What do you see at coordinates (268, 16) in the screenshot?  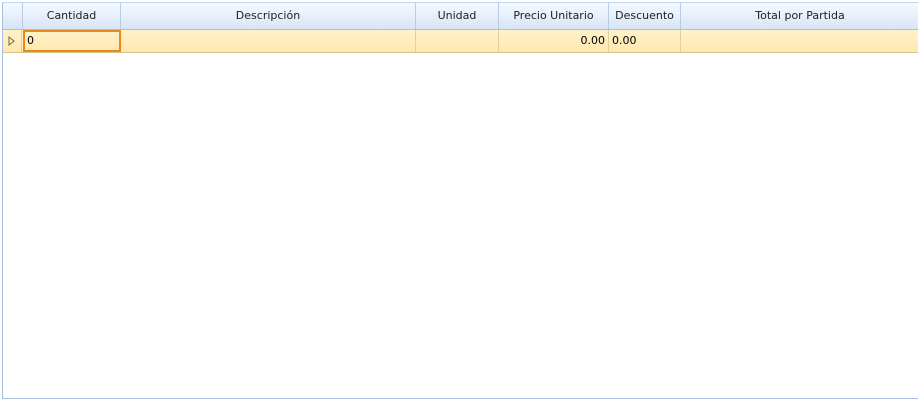 I see `column-header-descripcion: Descripción` at bounding box center [268, 16].